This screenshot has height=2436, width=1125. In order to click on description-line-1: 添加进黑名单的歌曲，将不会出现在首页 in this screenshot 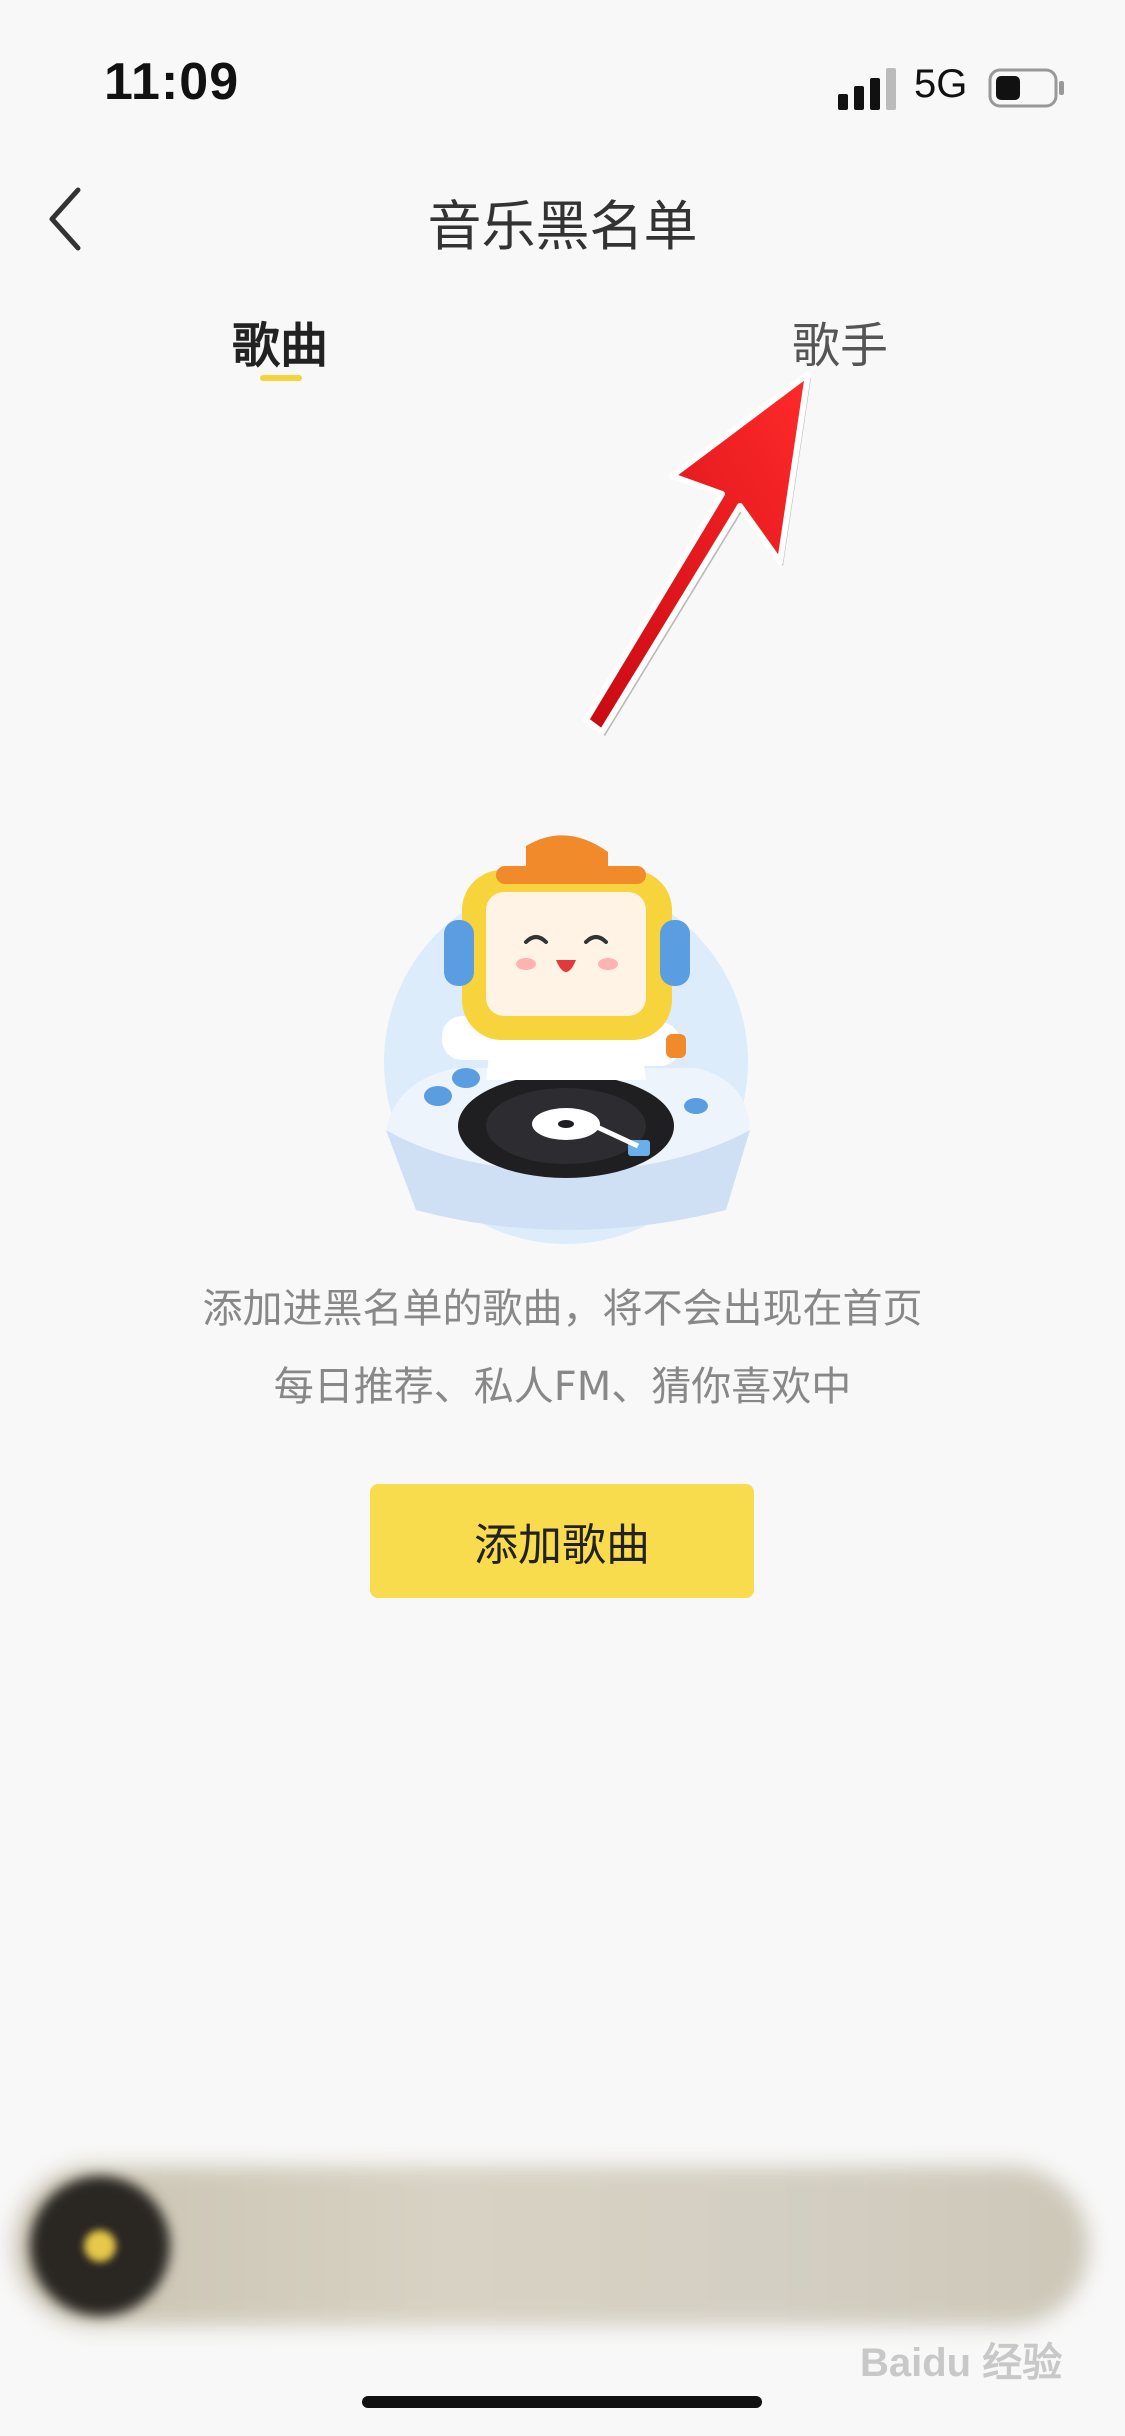, I will do `click(562, 1309)`.